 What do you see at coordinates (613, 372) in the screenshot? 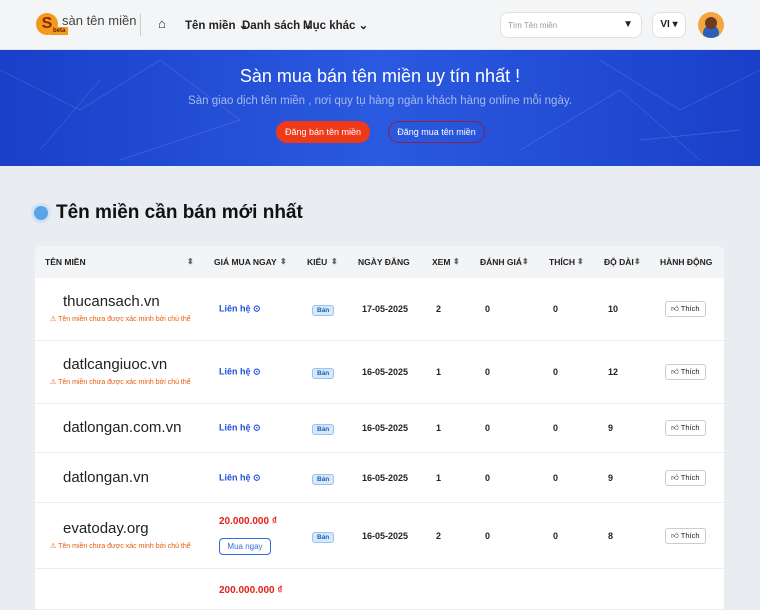
I see `length: 12` at bounding box center [613, 372].